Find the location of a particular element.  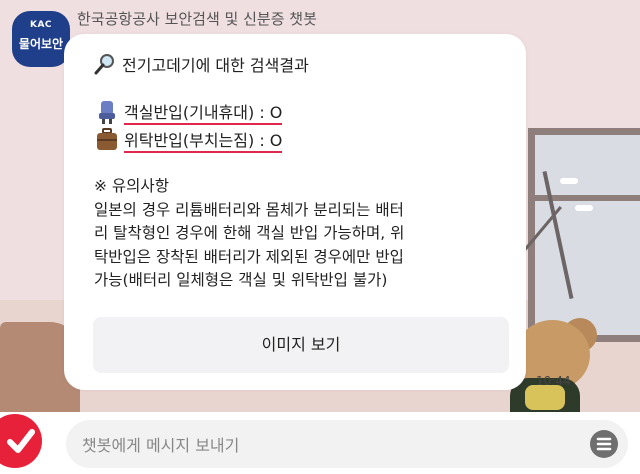

checked-baggage-label: 위탁반입(부치는짐) : O is located at coordinates (203, 140).